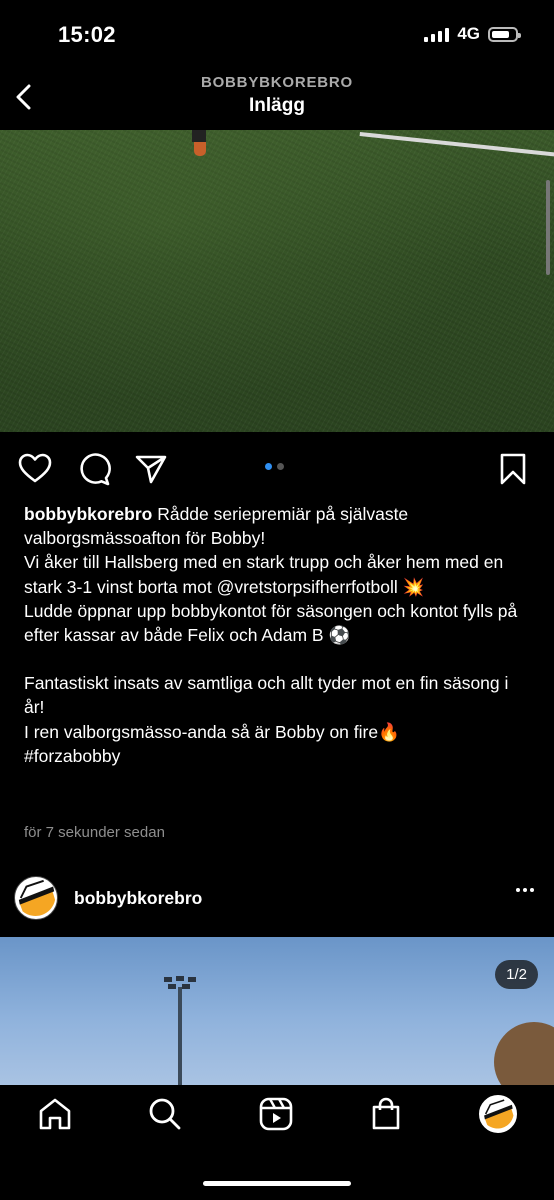  I want to click on status-time: 15:02, so click(87, 34).